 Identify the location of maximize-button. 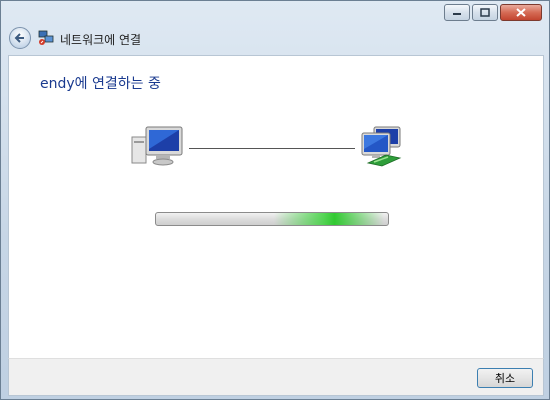
(485, 12).